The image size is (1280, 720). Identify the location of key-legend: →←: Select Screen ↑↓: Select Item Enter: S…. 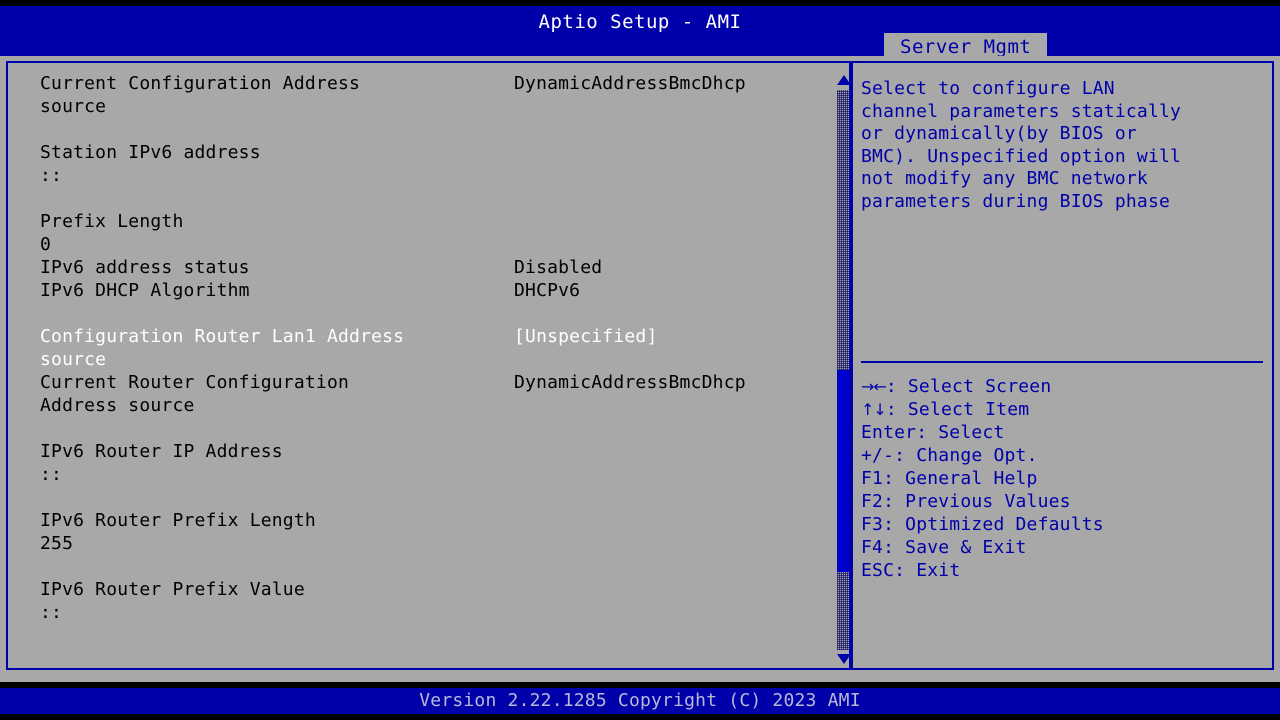
(1063, 478).